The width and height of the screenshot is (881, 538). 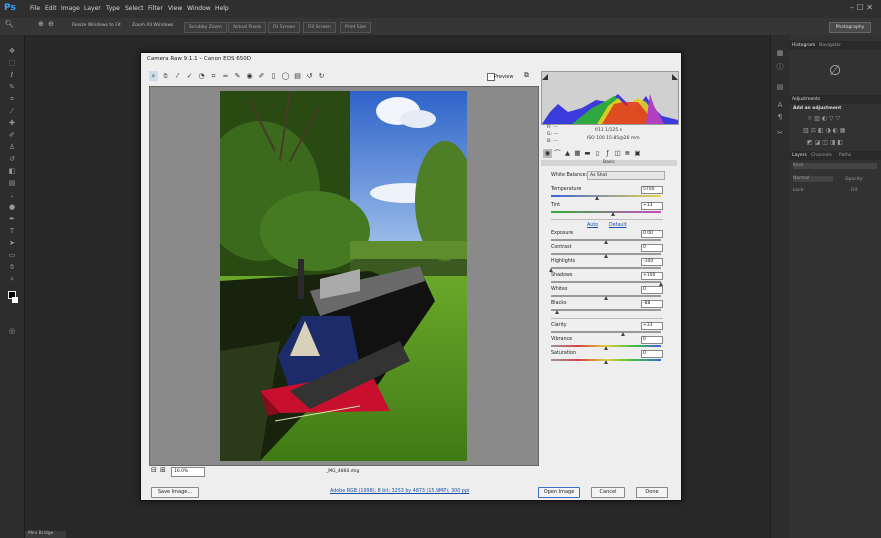 What do you see at coordinates (285, 76) in the screenshot?
I see `radial-filter-icon: ◯` at bounding box center [285, 76].